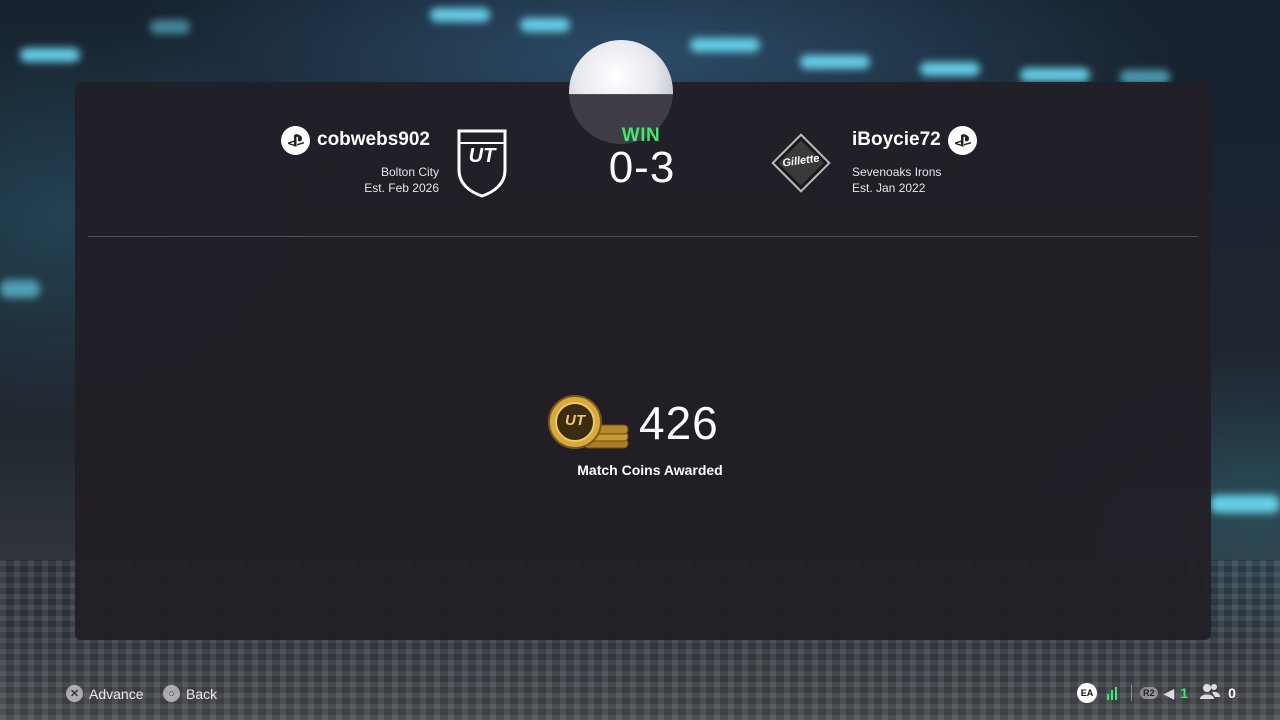 The image size is (1280, 720). What do you see at coordinates (171, 693) in the screenshot?
I see `circle-button-icon: ○` at bounding box center [171, 693].